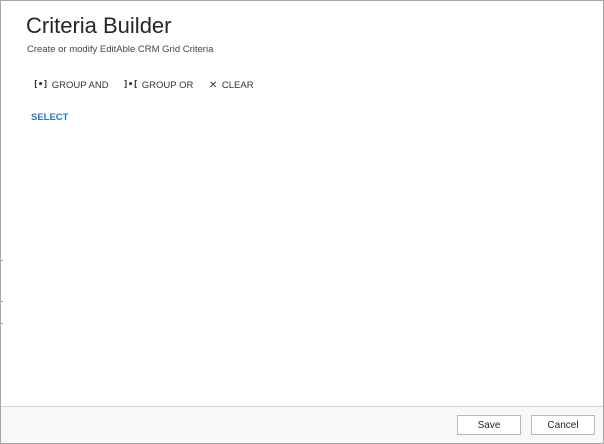 The width and height of the screenshot is (604, 444). I want to click on close-icon: ✕, so click(213, 85).